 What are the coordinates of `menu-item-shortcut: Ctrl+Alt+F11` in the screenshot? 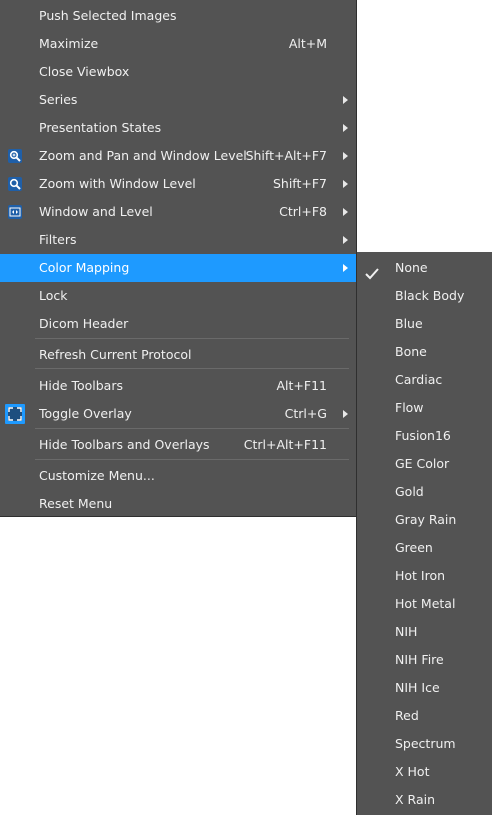 It's located at (285, 444).